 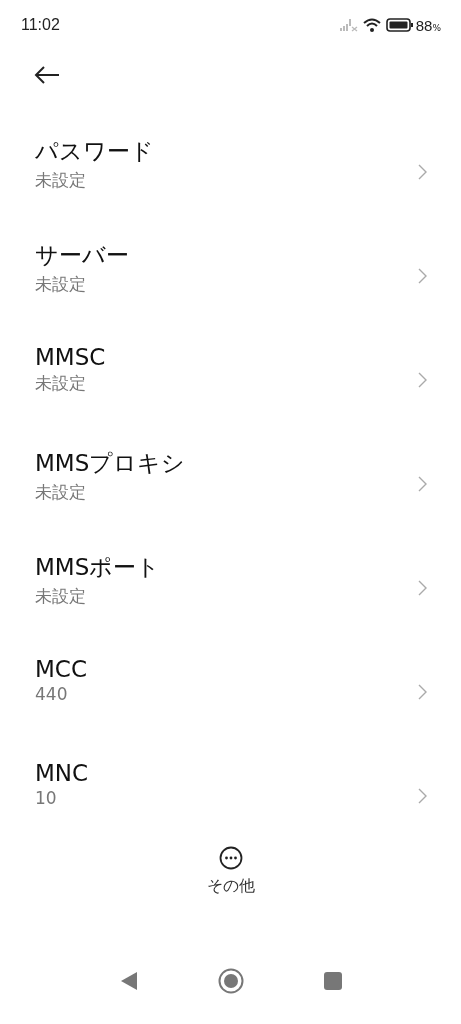 What do you see at coordinates (348, 25) in the screenshot?
I see `signal-icon` at bounding box center [348, 25].